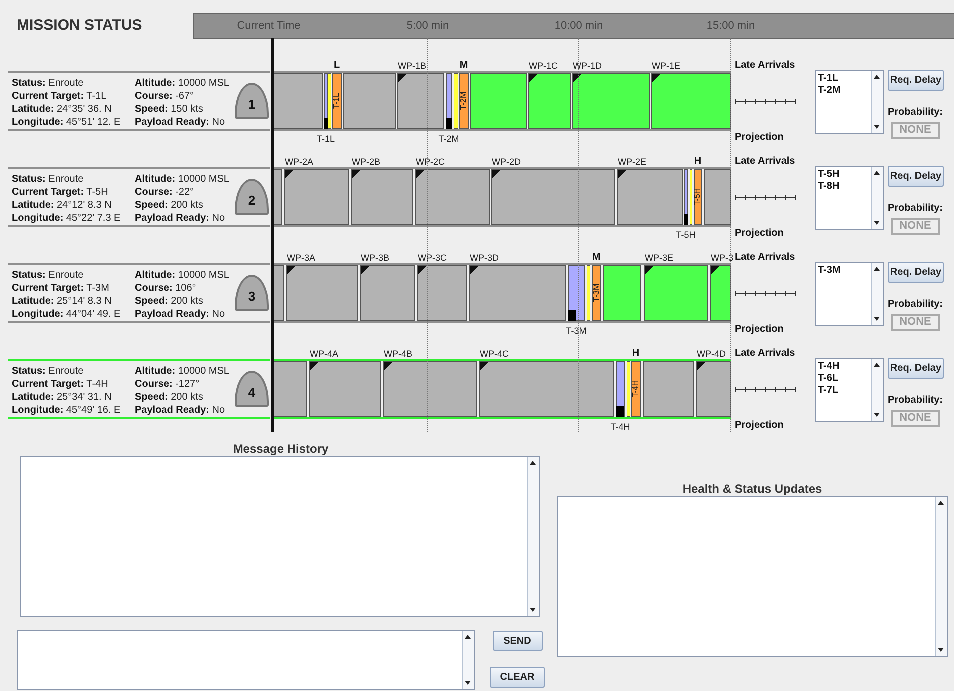  I want to click on list-item: T-4H, so click(844, 367).